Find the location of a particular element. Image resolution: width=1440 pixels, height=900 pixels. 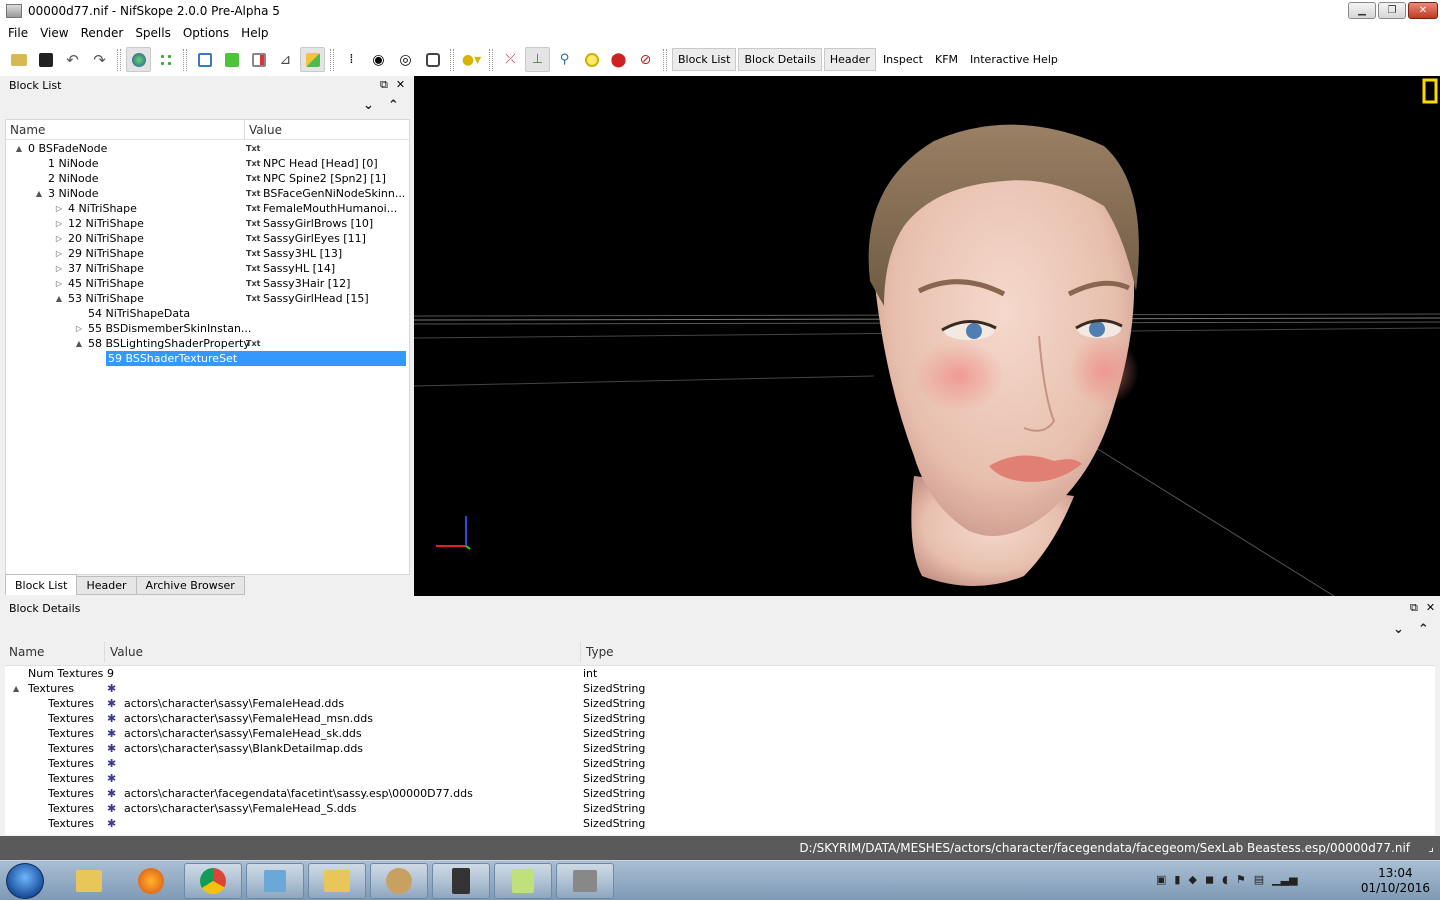

notepad-taskbar-icon is located at coordinates (275, 881).